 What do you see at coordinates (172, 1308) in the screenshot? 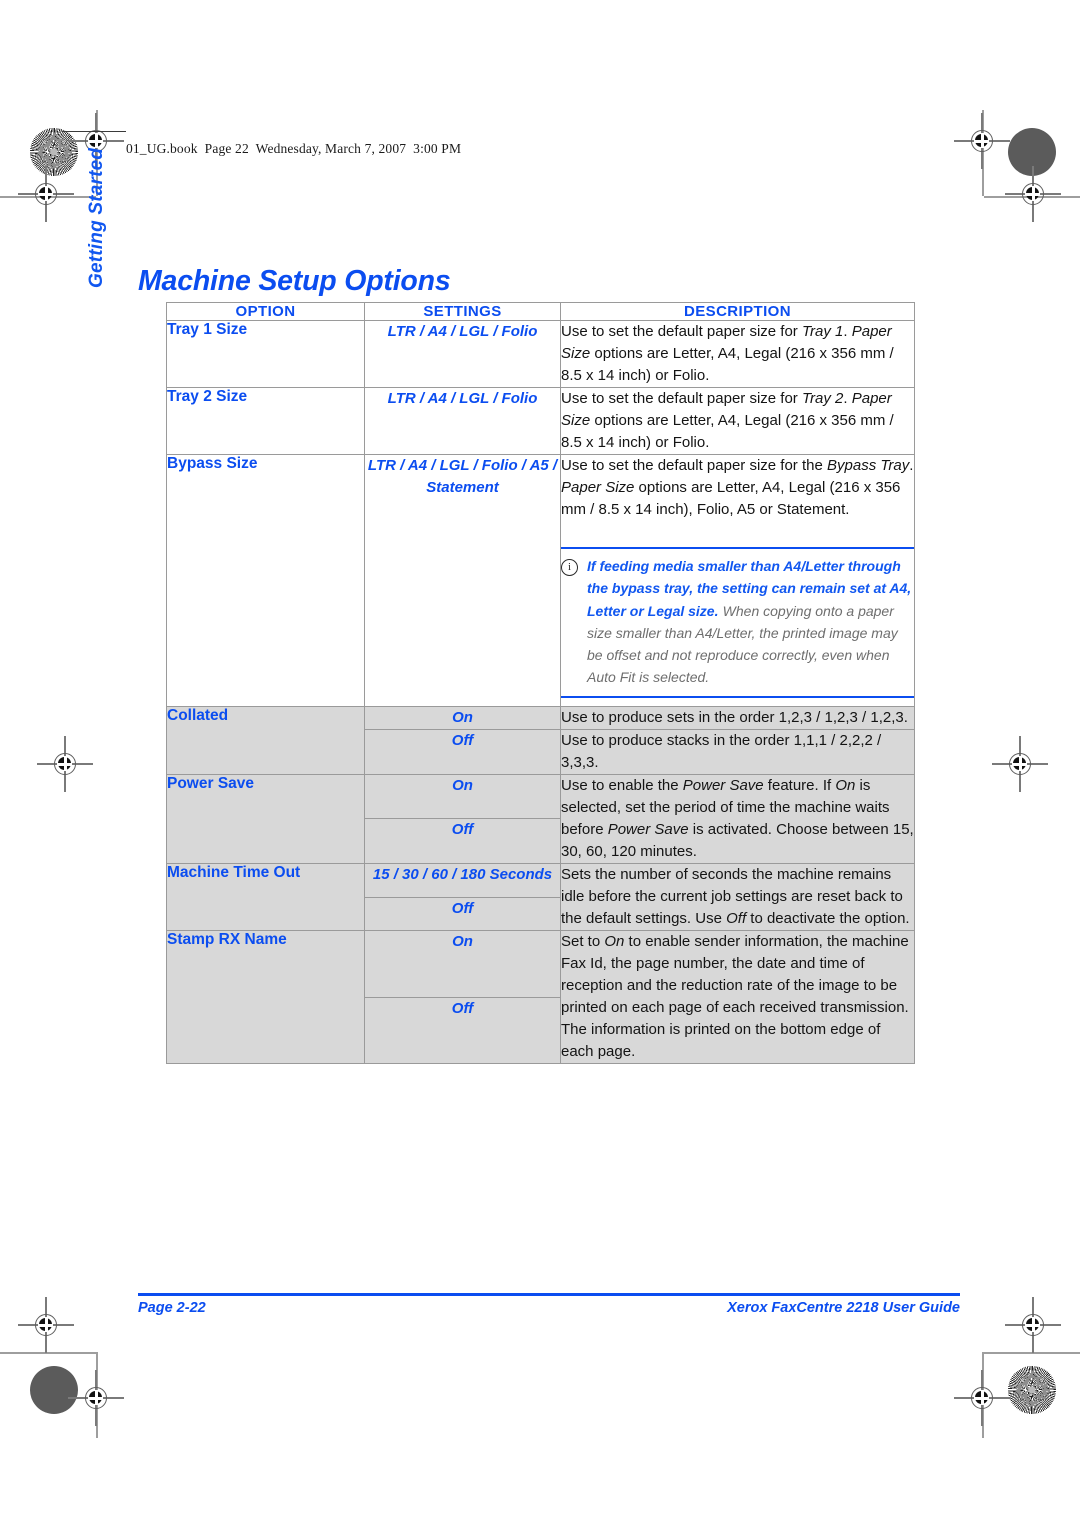
I see `footer-page-number: Page 2-22` at bounding box center [172, 1308].